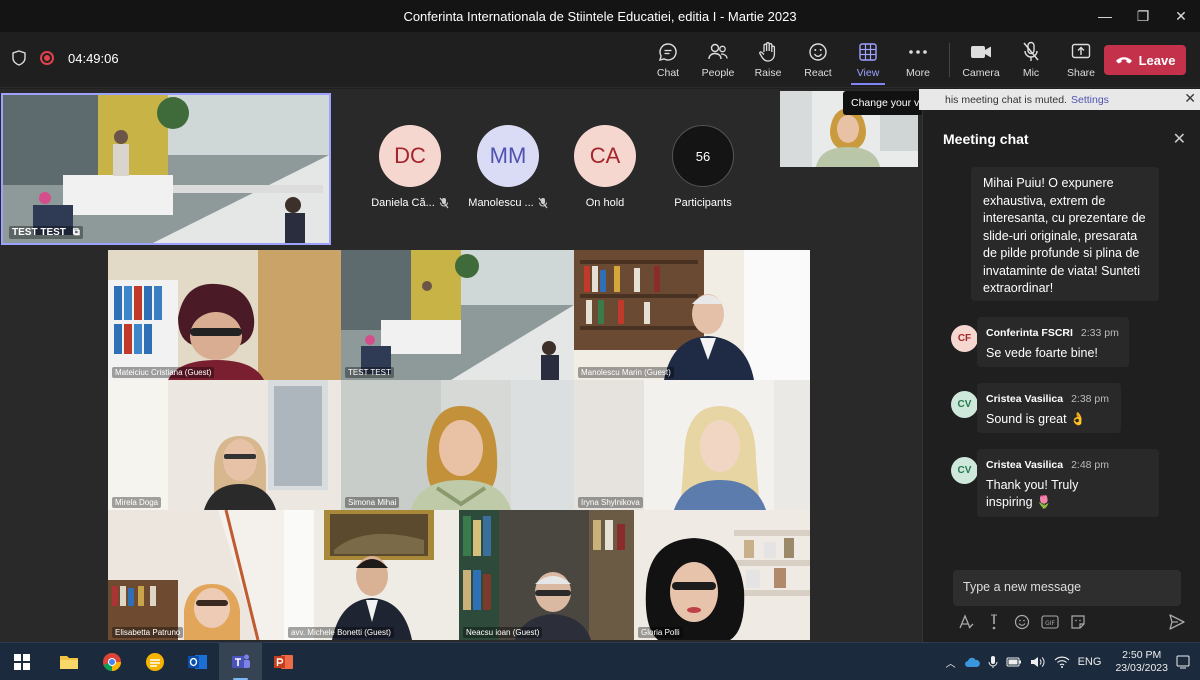 This screenshot has height=680, width=1200. Describe the element at coordinates (1177, 624) in the screenshot. I see `send-icon` at that location.